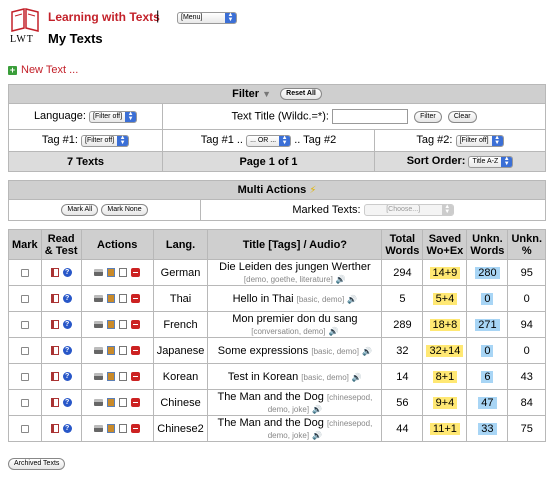 The height and width of the screenshot is (480, 556). I want to click on reset-all-button: Reset All, so click(301, 94).